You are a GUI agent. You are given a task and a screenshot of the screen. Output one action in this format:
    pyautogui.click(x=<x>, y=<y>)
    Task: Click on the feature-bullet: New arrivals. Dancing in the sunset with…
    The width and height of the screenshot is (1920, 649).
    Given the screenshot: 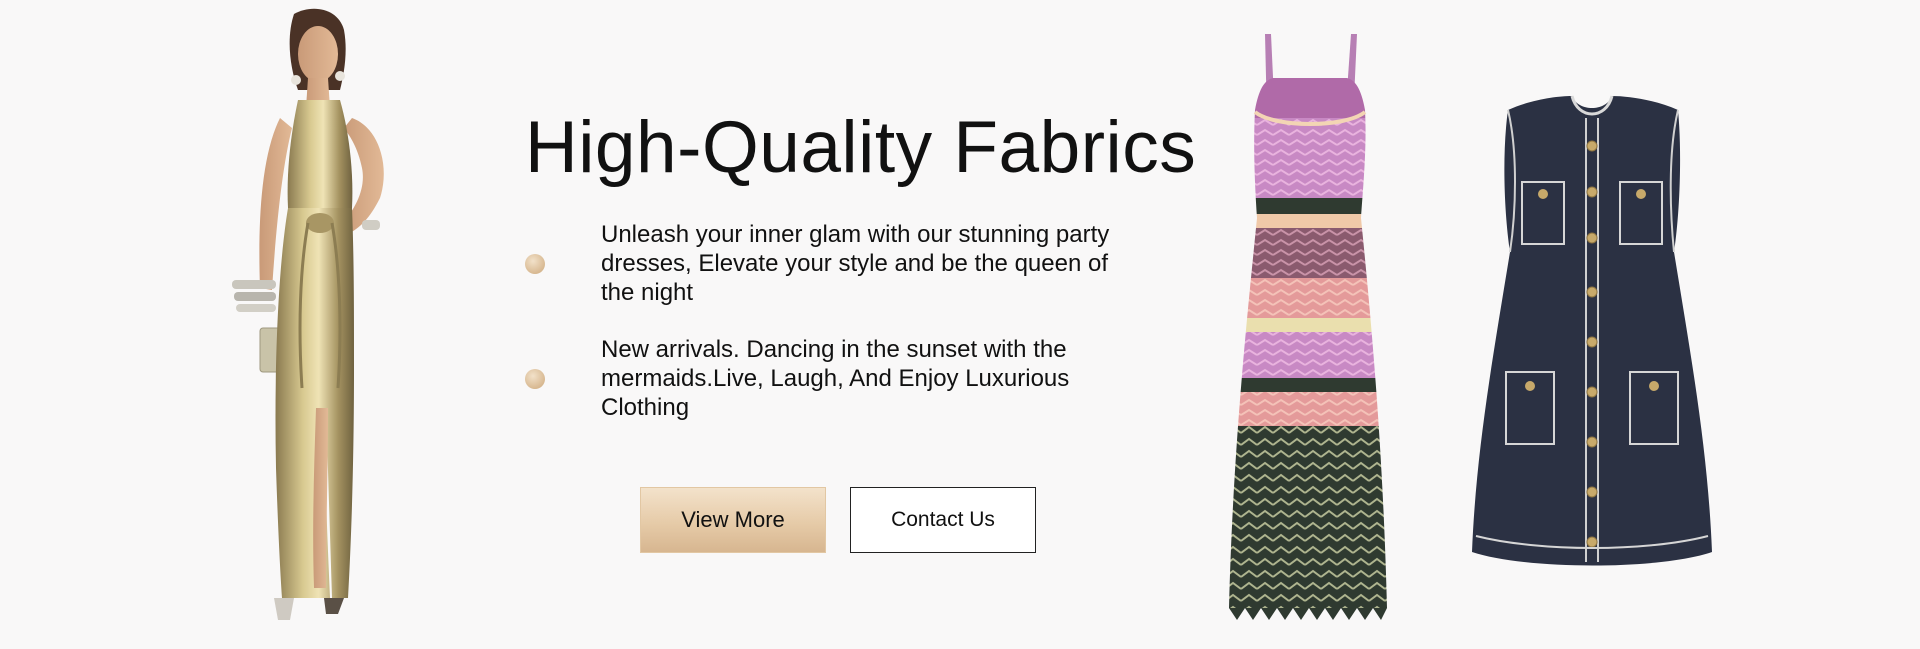 What is the action you would take?
    pyautogui.click(x=845, y=378)
    